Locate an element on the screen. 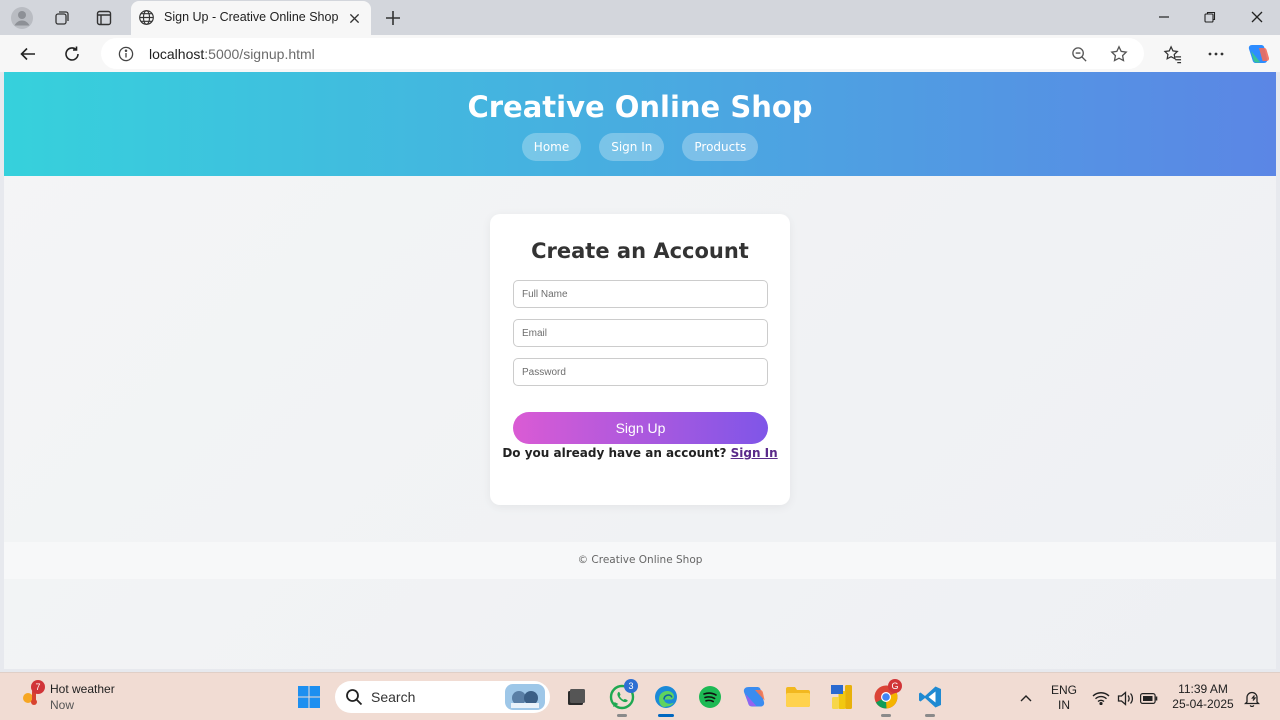 This screenshot has width=1280, height=720. address-bar: localhost:5000/signup.html is located at coordinates (622, 53).